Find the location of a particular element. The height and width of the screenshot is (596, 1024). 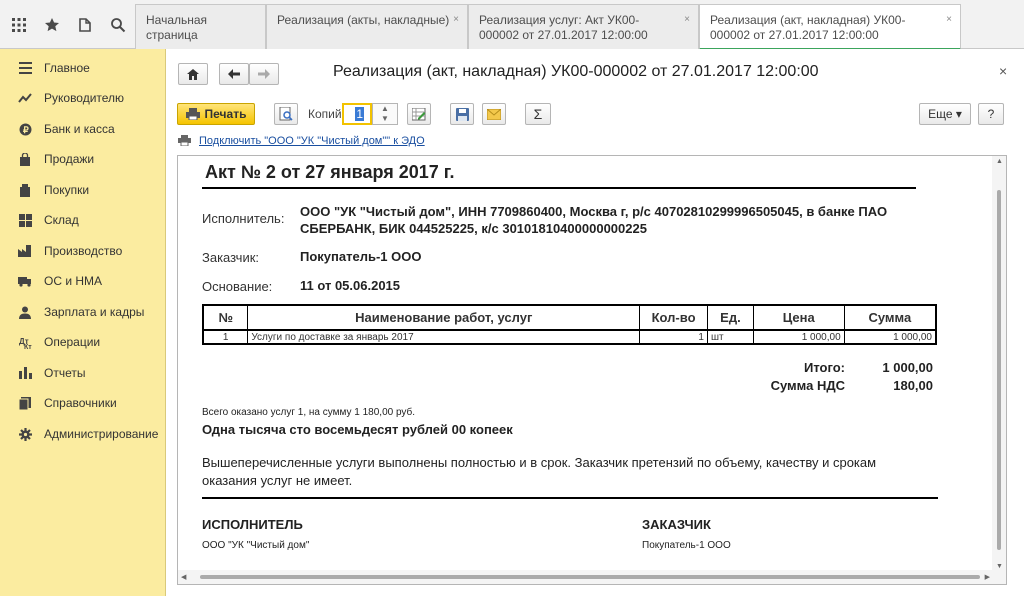

printer-small-icon is located at coordinates (184, 142).